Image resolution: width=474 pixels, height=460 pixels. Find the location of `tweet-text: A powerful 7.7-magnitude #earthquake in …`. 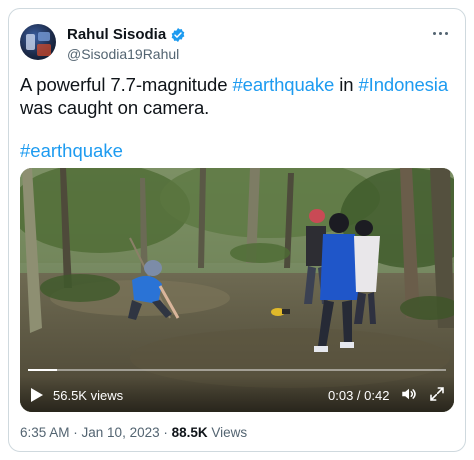

tweet-text: A powerful 7.7-magnitude #earthquake in … is located at coordinates (235, 96).